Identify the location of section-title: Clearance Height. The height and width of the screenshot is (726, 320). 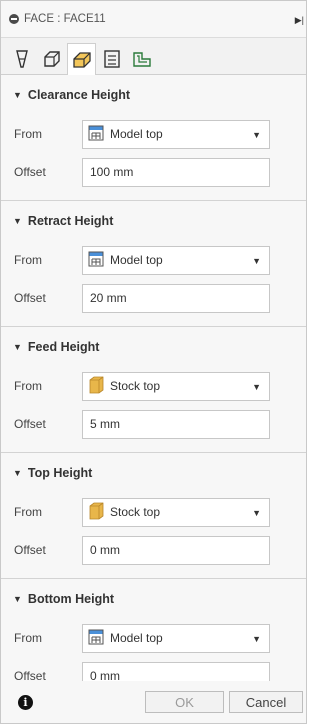
(79, 95).